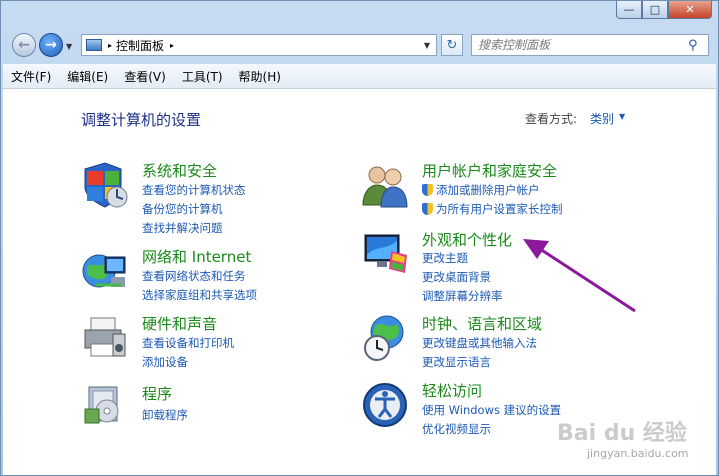  Describe the element at coordinates (140, 45) in the screenshot. I see `breadcrumb-control-panel: 控制面板` at that location.